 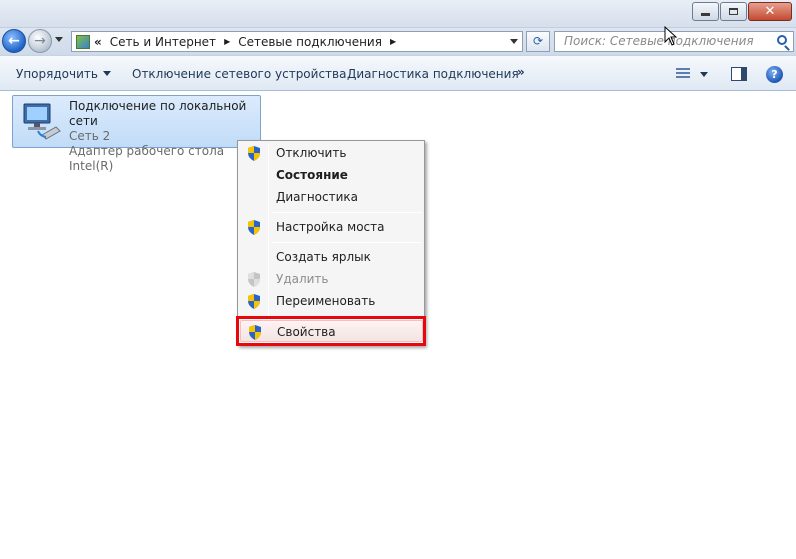 I want to click on menu-item-diagnostics: Диагностика, so click(x=331, y=197).